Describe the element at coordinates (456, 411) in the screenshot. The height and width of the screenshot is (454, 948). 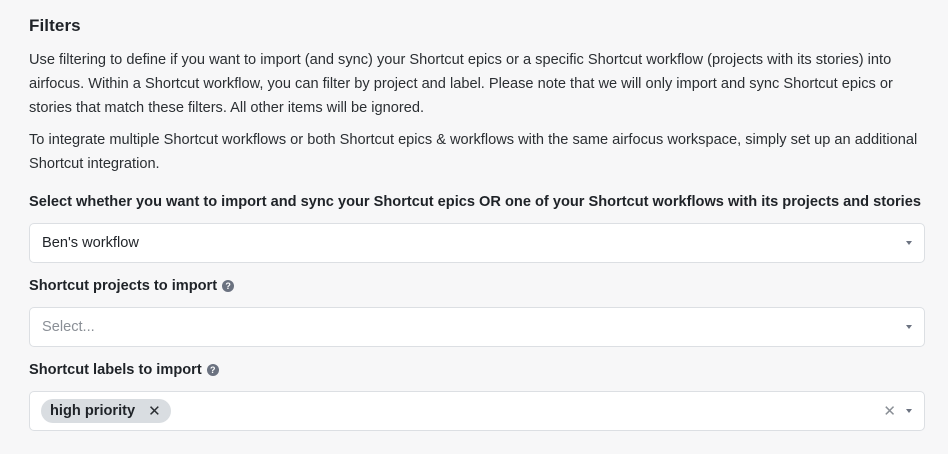
I see `labels-tag-list: high priority ✕` at that location.